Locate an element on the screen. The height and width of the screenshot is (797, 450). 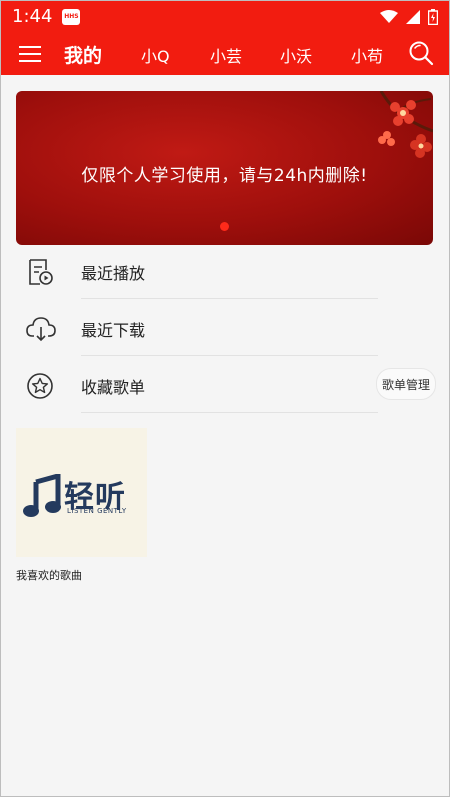
favorite-playlists-row: 收藏歌单 歌单管理 is located at coordinates (225, 384).